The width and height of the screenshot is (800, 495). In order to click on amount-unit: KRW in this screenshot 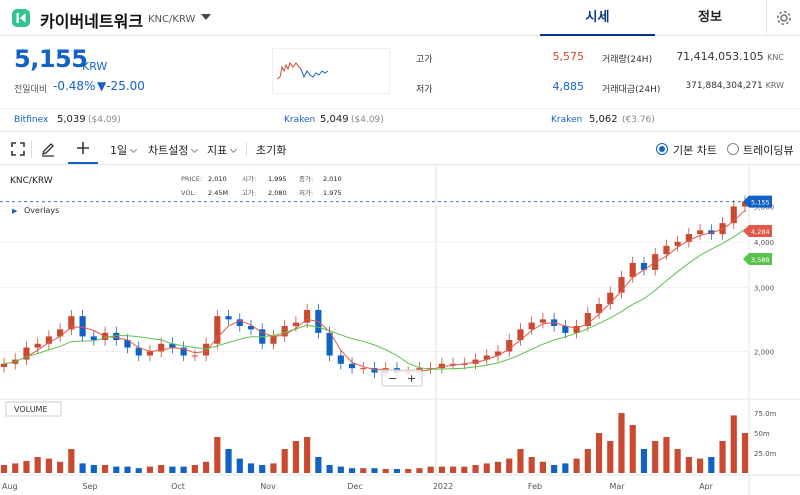, I will do `click(774, 85)`.